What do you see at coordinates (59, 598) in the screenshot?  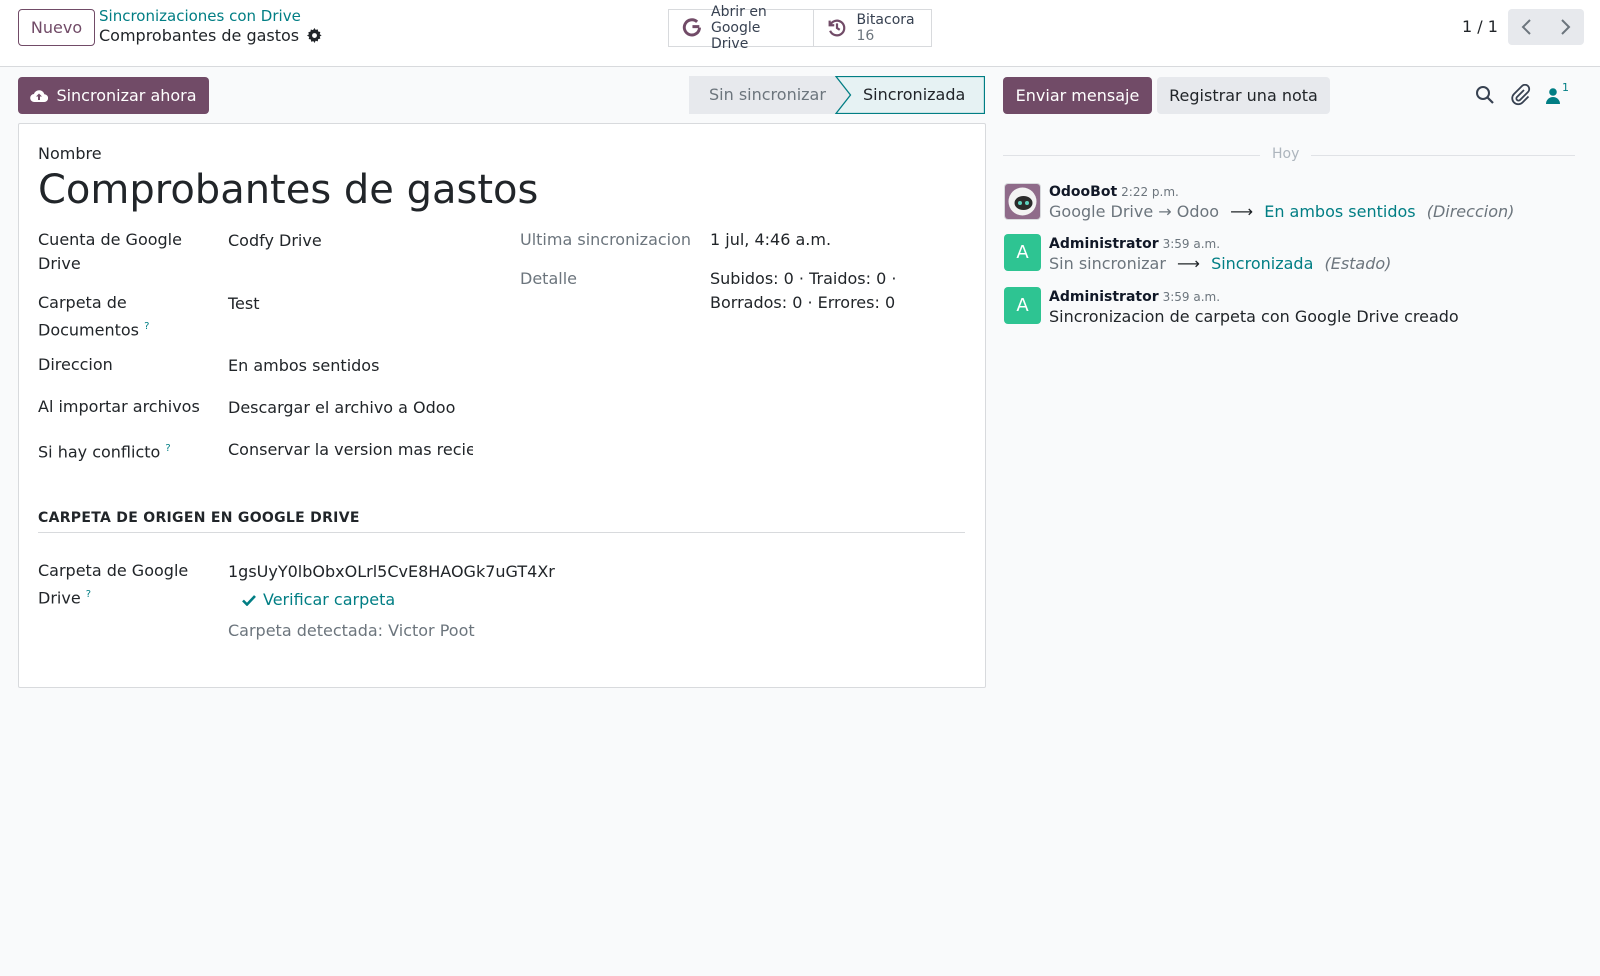 I see `drive-folder-label-line2: Drive` at bounding box center [59, 598].